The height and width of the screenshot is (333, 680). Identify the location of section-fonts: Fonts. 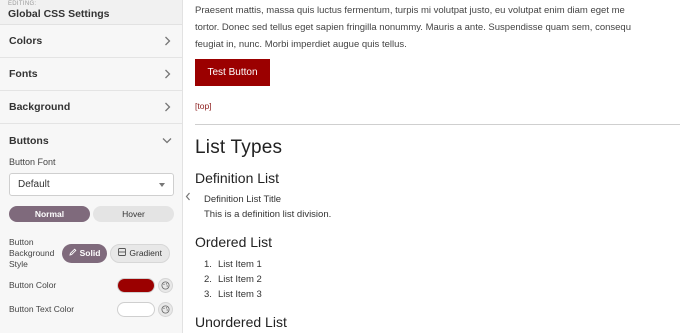
(91, 74).